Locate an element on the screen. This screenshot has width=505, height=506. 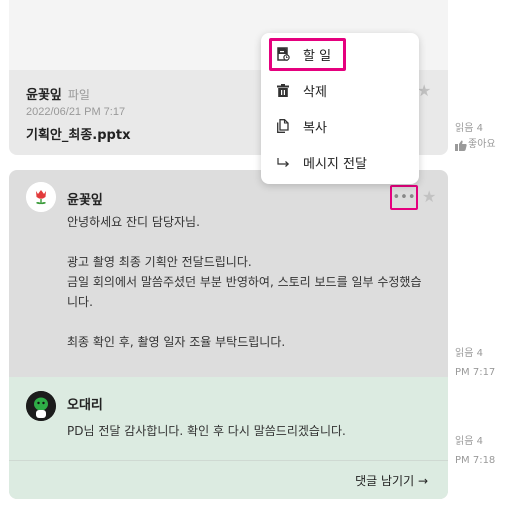
reply-sender-name: 오대리 is located at coordinates (85, 405).